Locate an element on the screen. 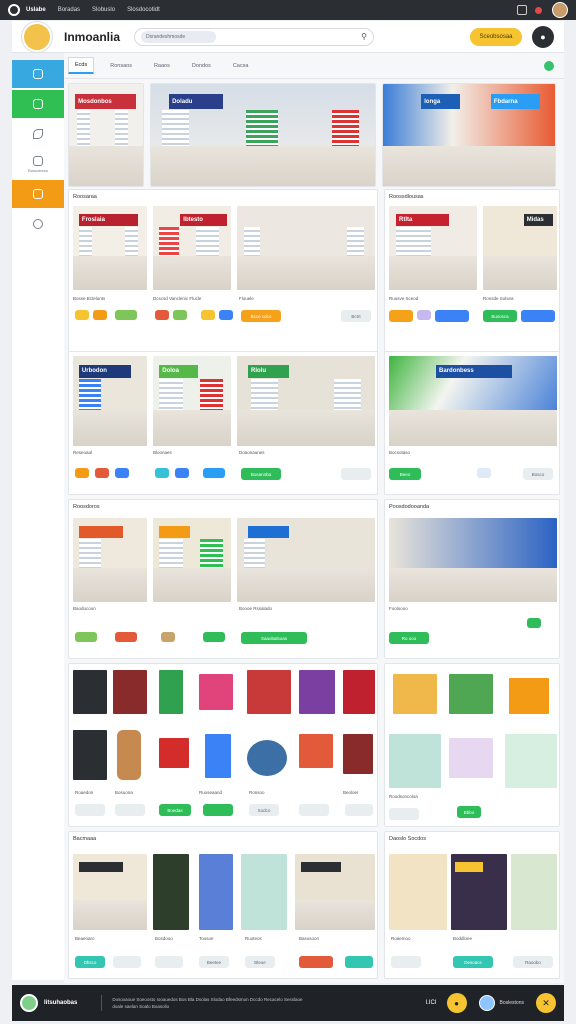 The width and height of the screenshot is (576, 1024). top-link-1: Boradas is located at coordinates (69, 10).